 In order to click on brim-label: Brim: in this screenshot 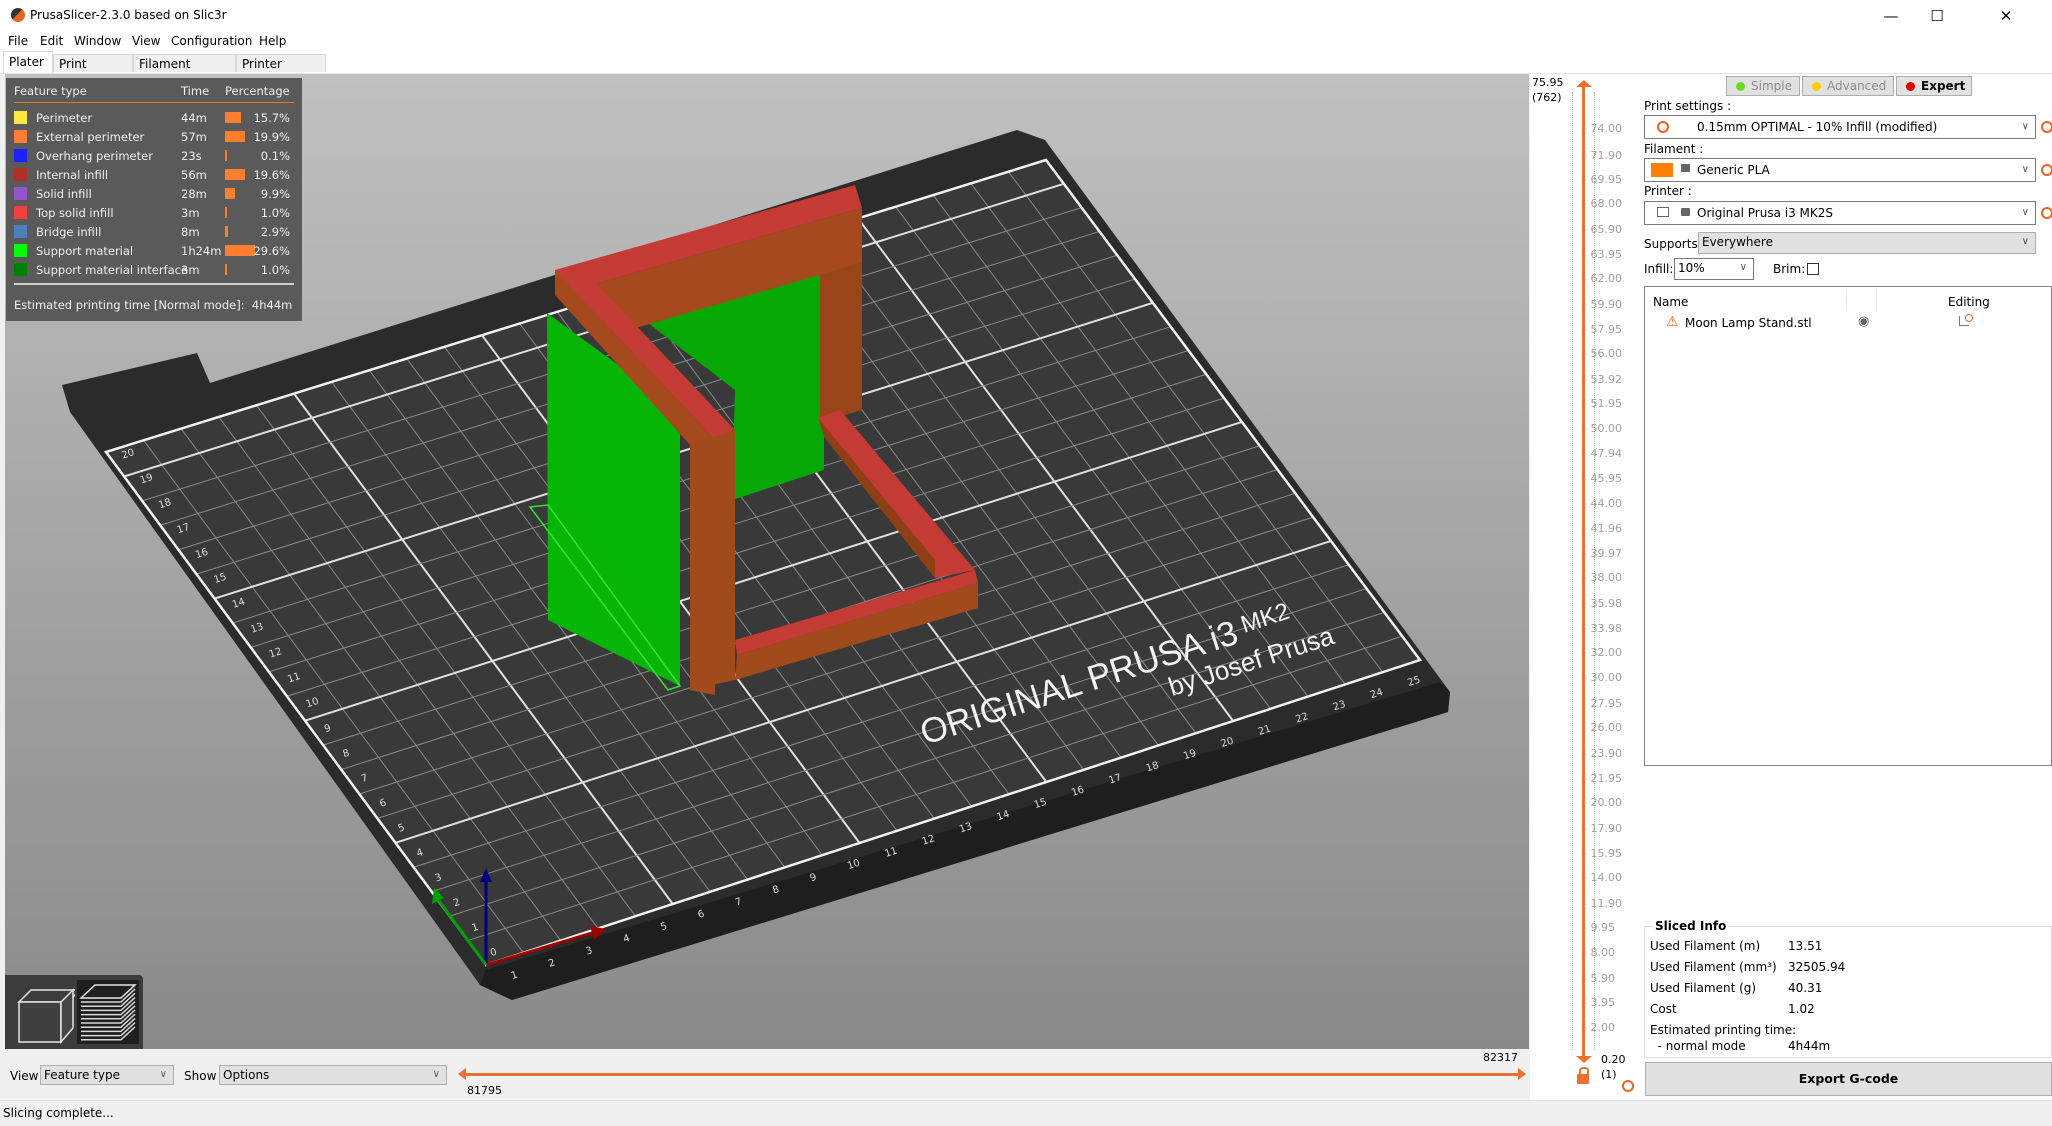, I will do `click(1789, 269)`.